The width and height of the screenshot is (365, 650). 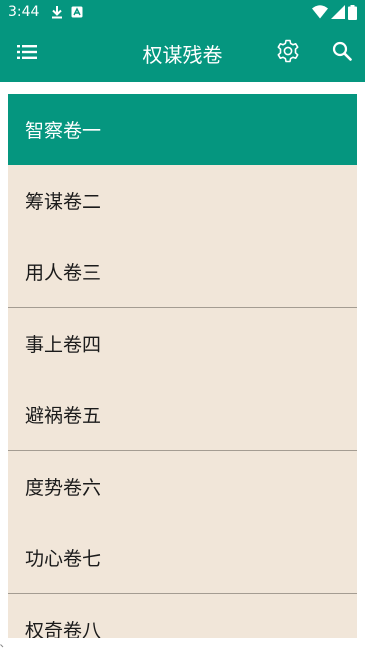 I want to click on chapter-label: 度势卷六, so click(x=63, y=488).